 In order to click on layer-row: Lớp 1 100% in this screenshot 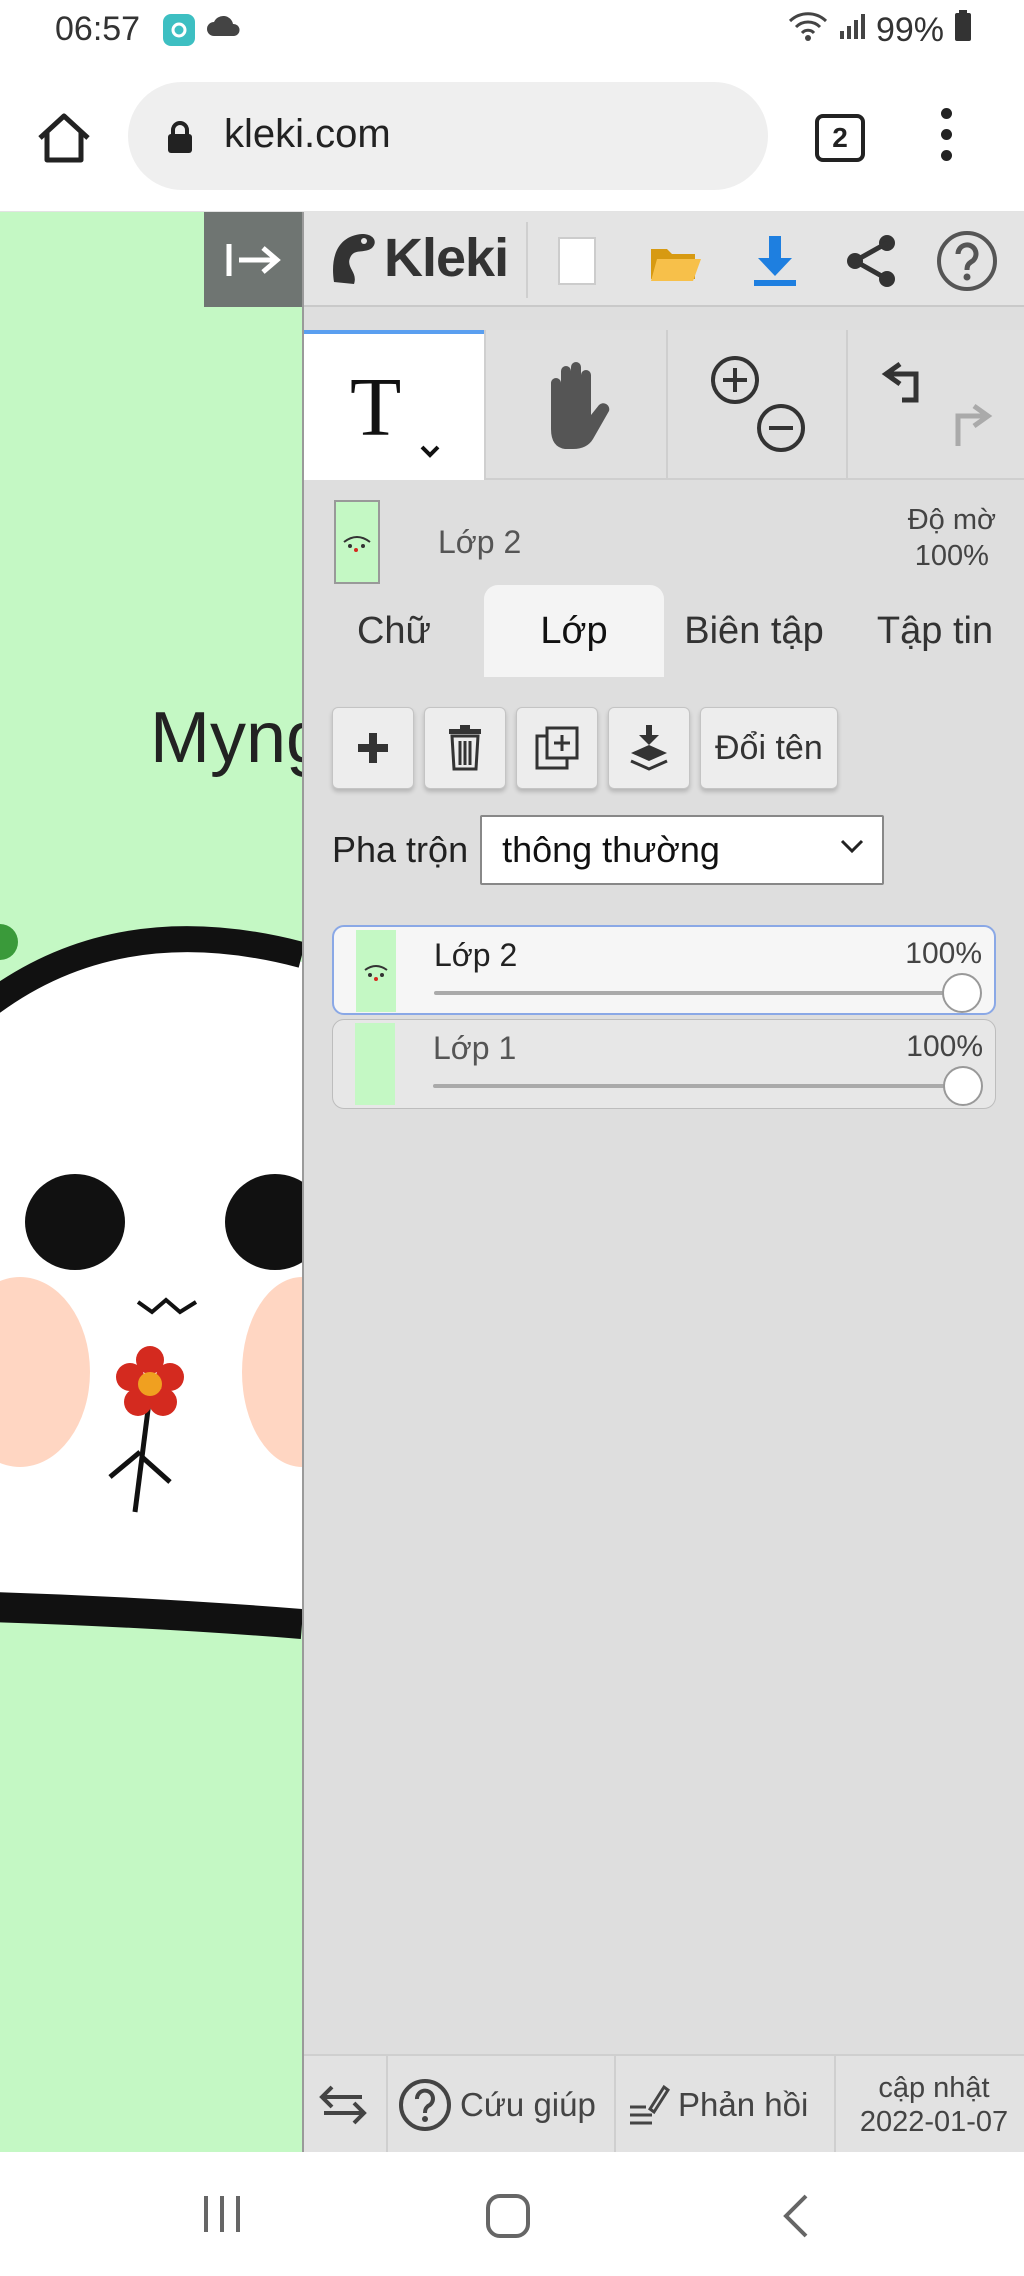, I will do `click(664, 1064)`.